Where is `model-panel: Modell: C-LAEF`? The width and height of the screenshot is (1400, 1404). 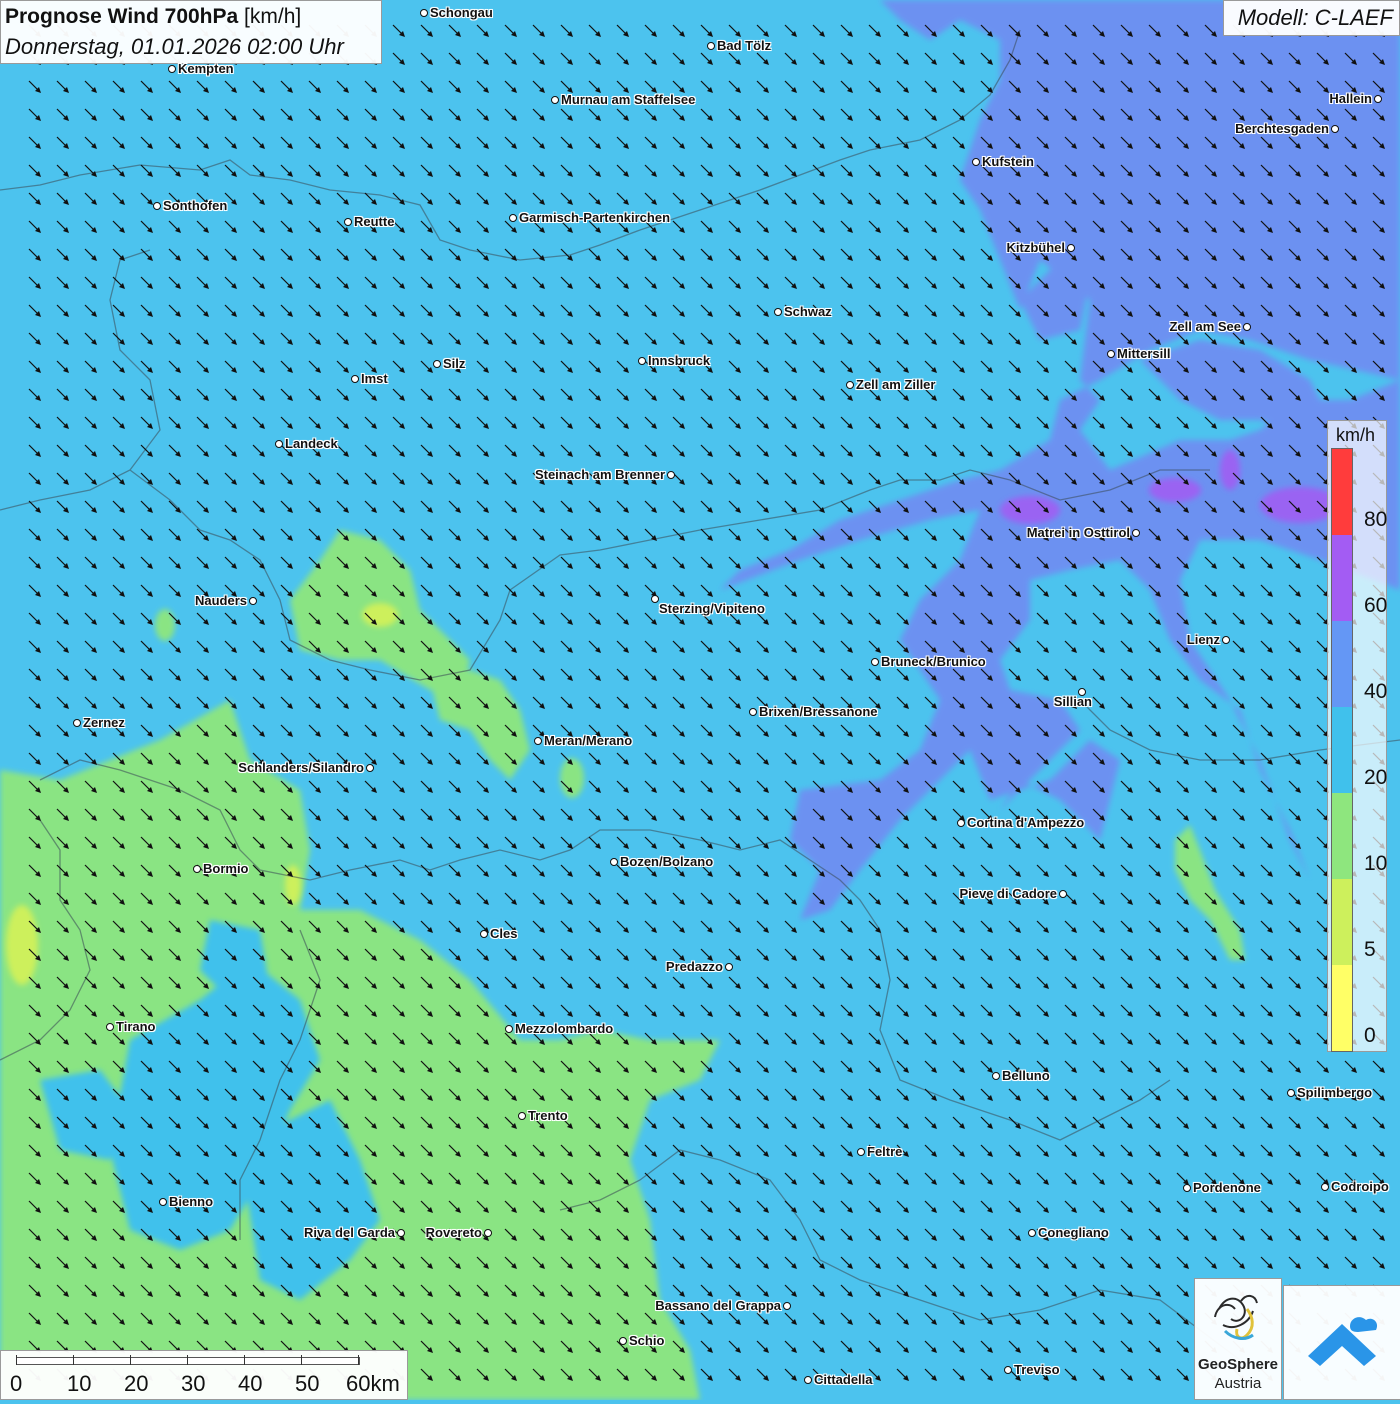
model-panel: Modell: C-LAEF is located at coordinates (1311, 18).